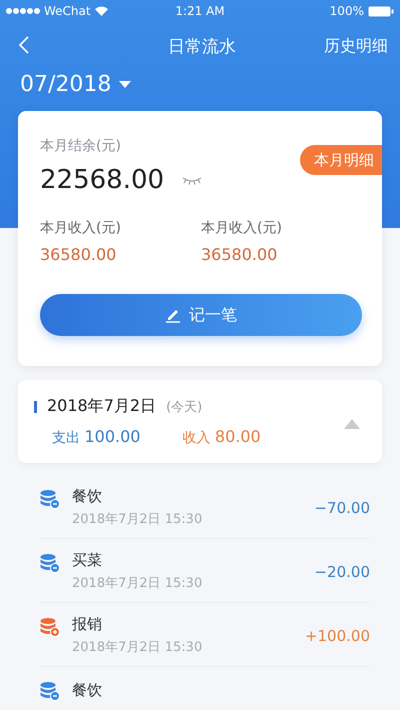  What do you see at coordinates (101, 11) in the screenshot?
I see `wifi-icon` at bounding box center [101, 11].